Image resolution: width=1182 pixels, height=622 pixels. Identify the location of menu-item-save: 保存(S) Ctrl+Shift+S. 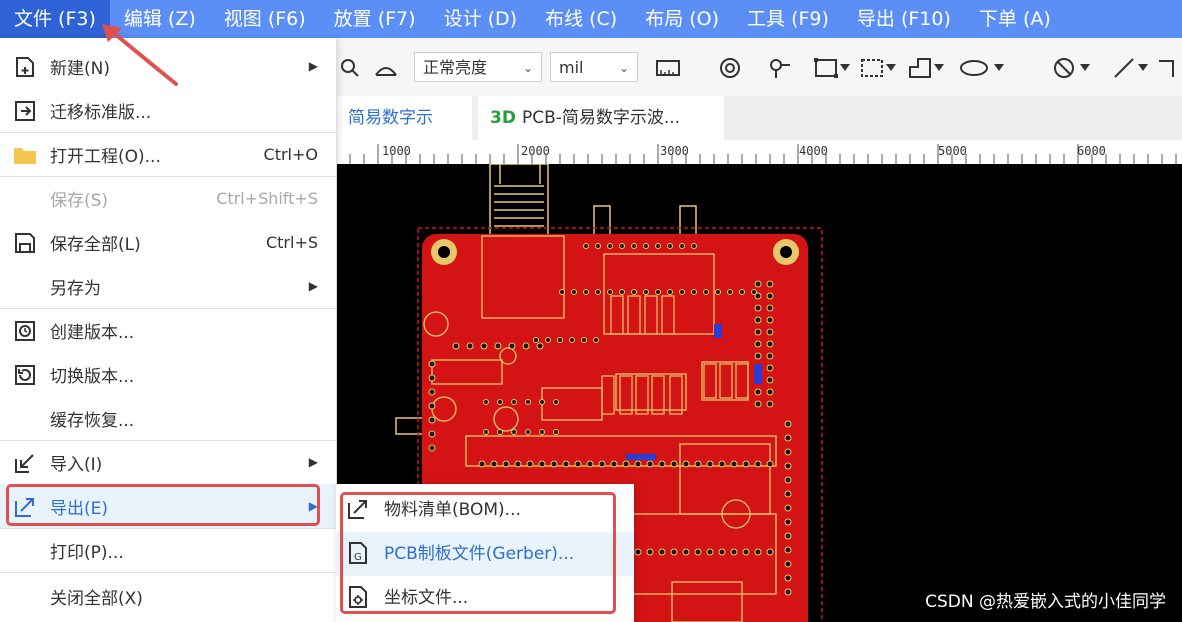
(168, 198).